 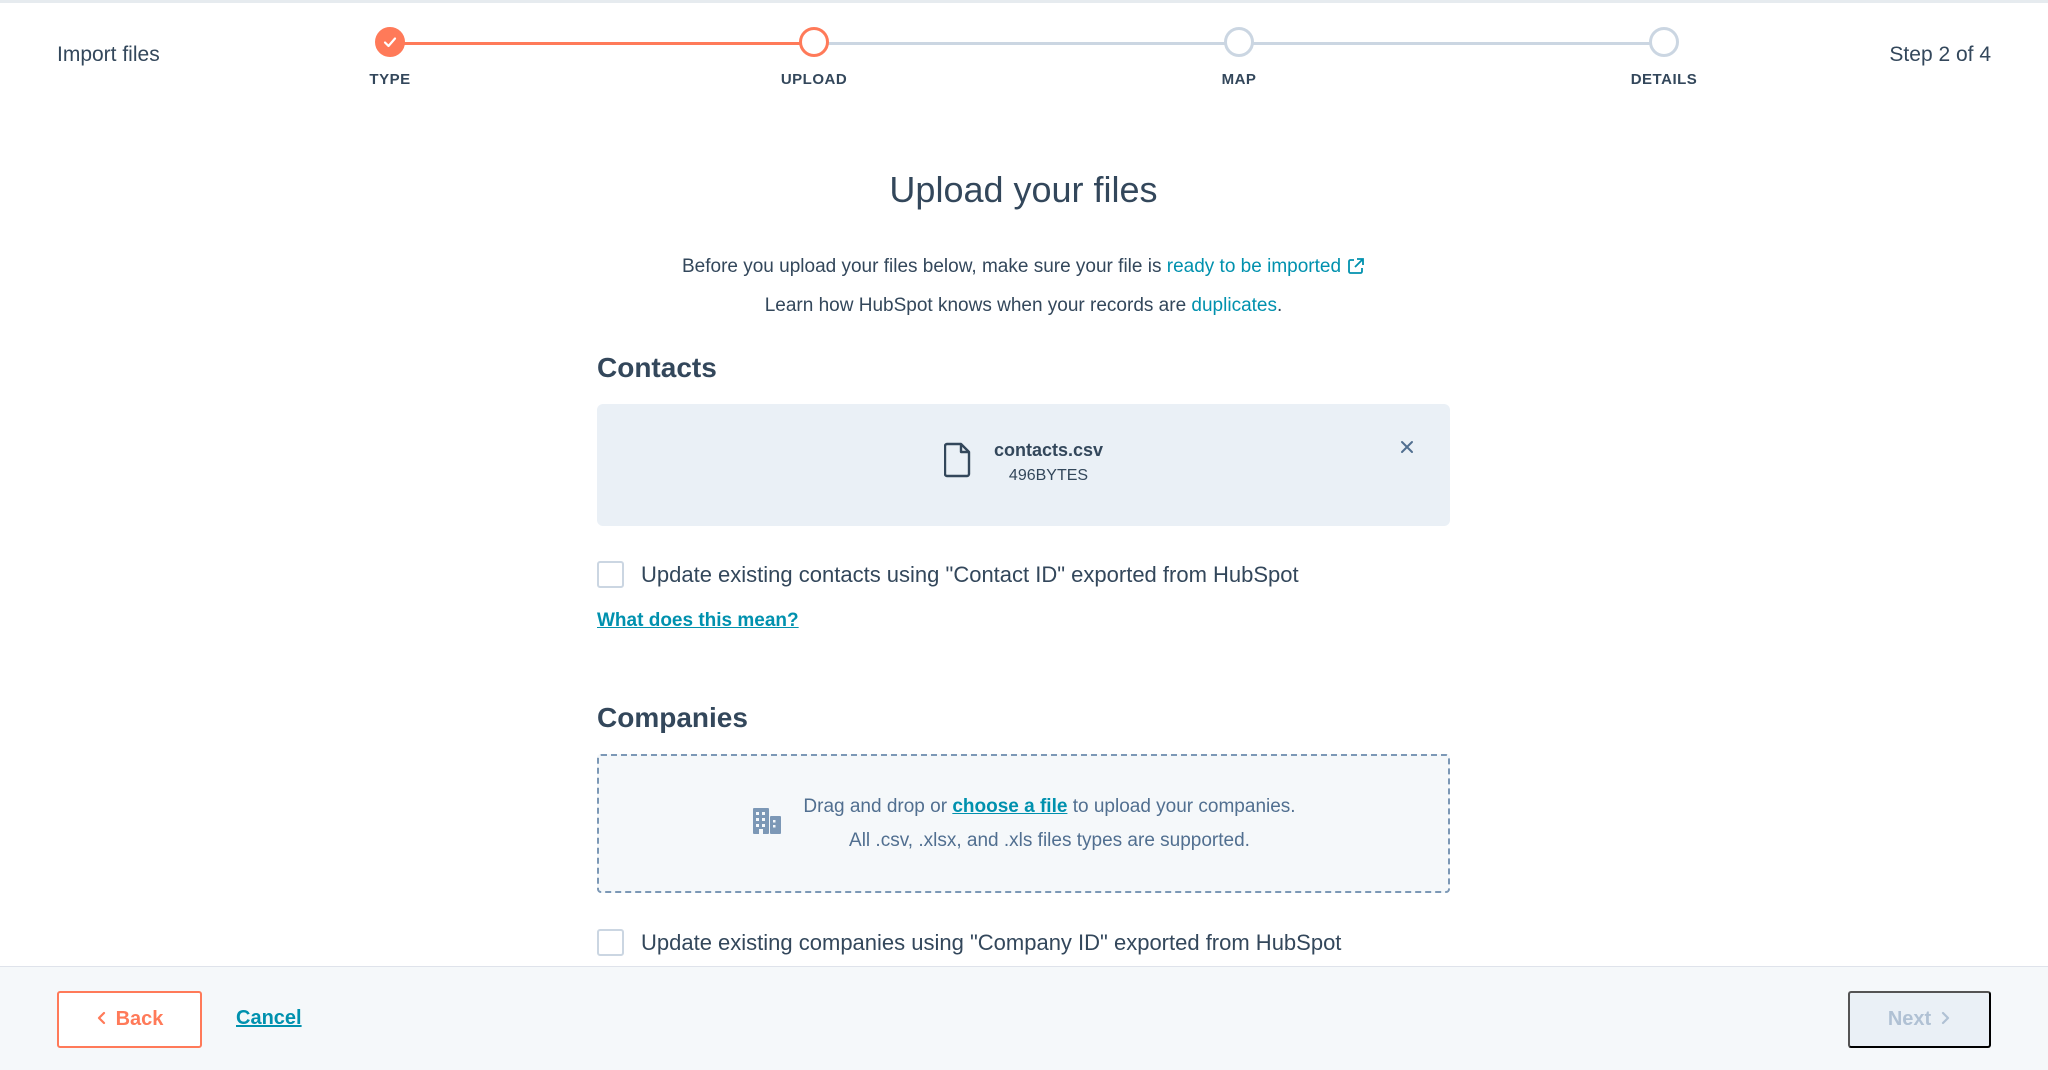 What do you see at coordinates (1279, 305) in the screenshot?
I see `intro-line-2-suffix: .` at bounding box center [1279, 305].